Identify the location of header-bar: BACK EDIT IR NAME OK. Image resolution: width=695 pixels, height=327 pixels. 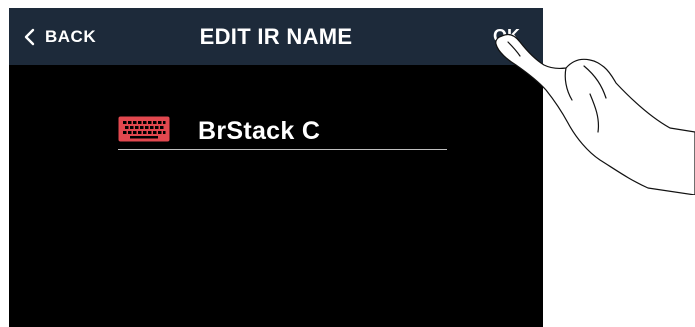
(276, 36).